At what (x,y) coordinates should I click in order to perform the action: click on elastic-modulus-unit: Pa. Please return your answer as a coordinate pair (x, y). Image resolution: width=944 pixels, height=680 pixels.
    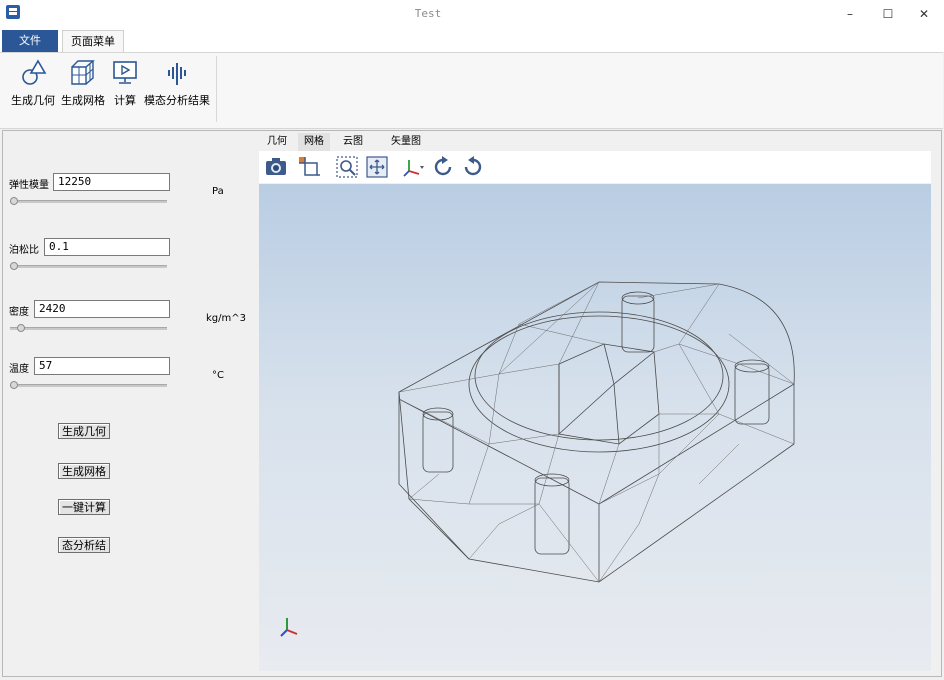
    Looking at the image, I should click on (218, 191).